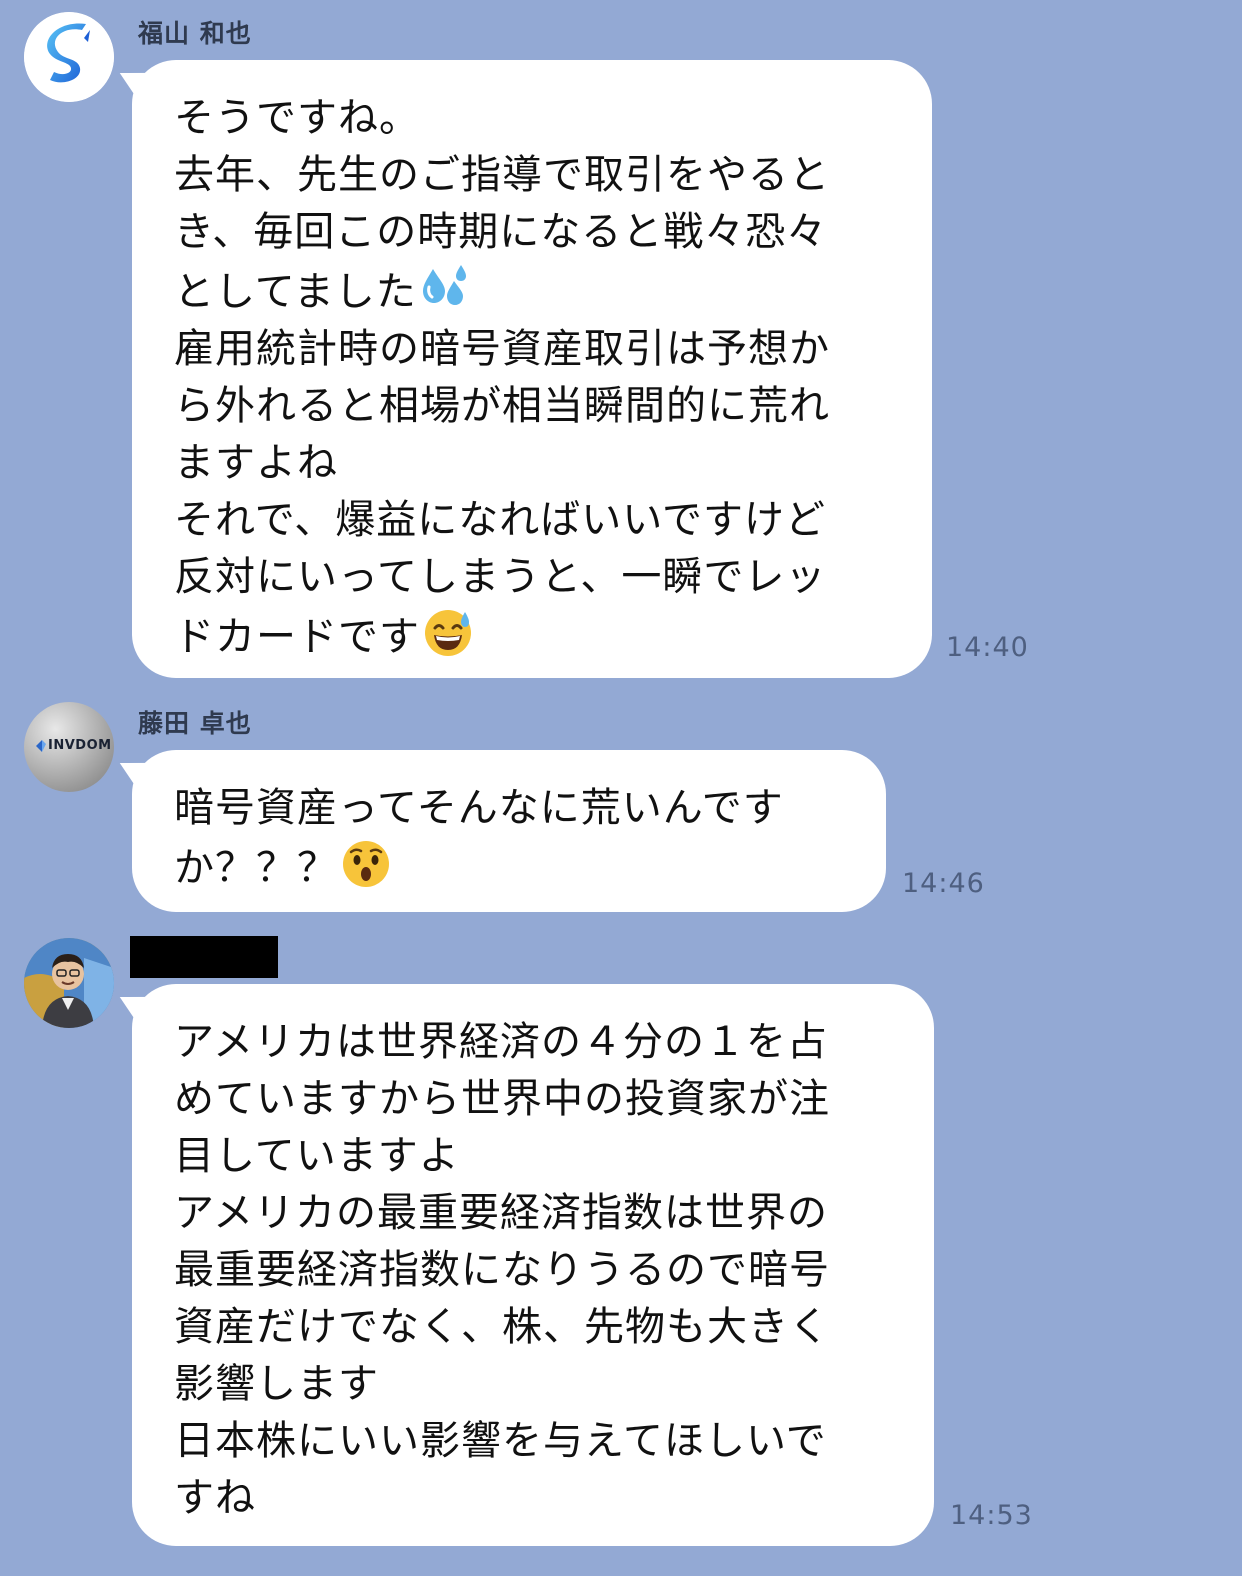 Image resolution: width=1242 pixels, height=1576 pixels. What do you see at coordinates (297, 118) in the screenshot?
I see `message-line: そうですね。` at bounding box center [297, 118].